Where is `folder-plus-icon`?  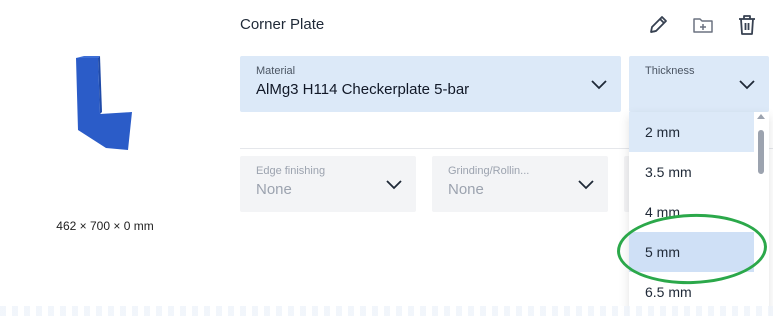 folder-plus-icon is located at coordinates (703, 25).